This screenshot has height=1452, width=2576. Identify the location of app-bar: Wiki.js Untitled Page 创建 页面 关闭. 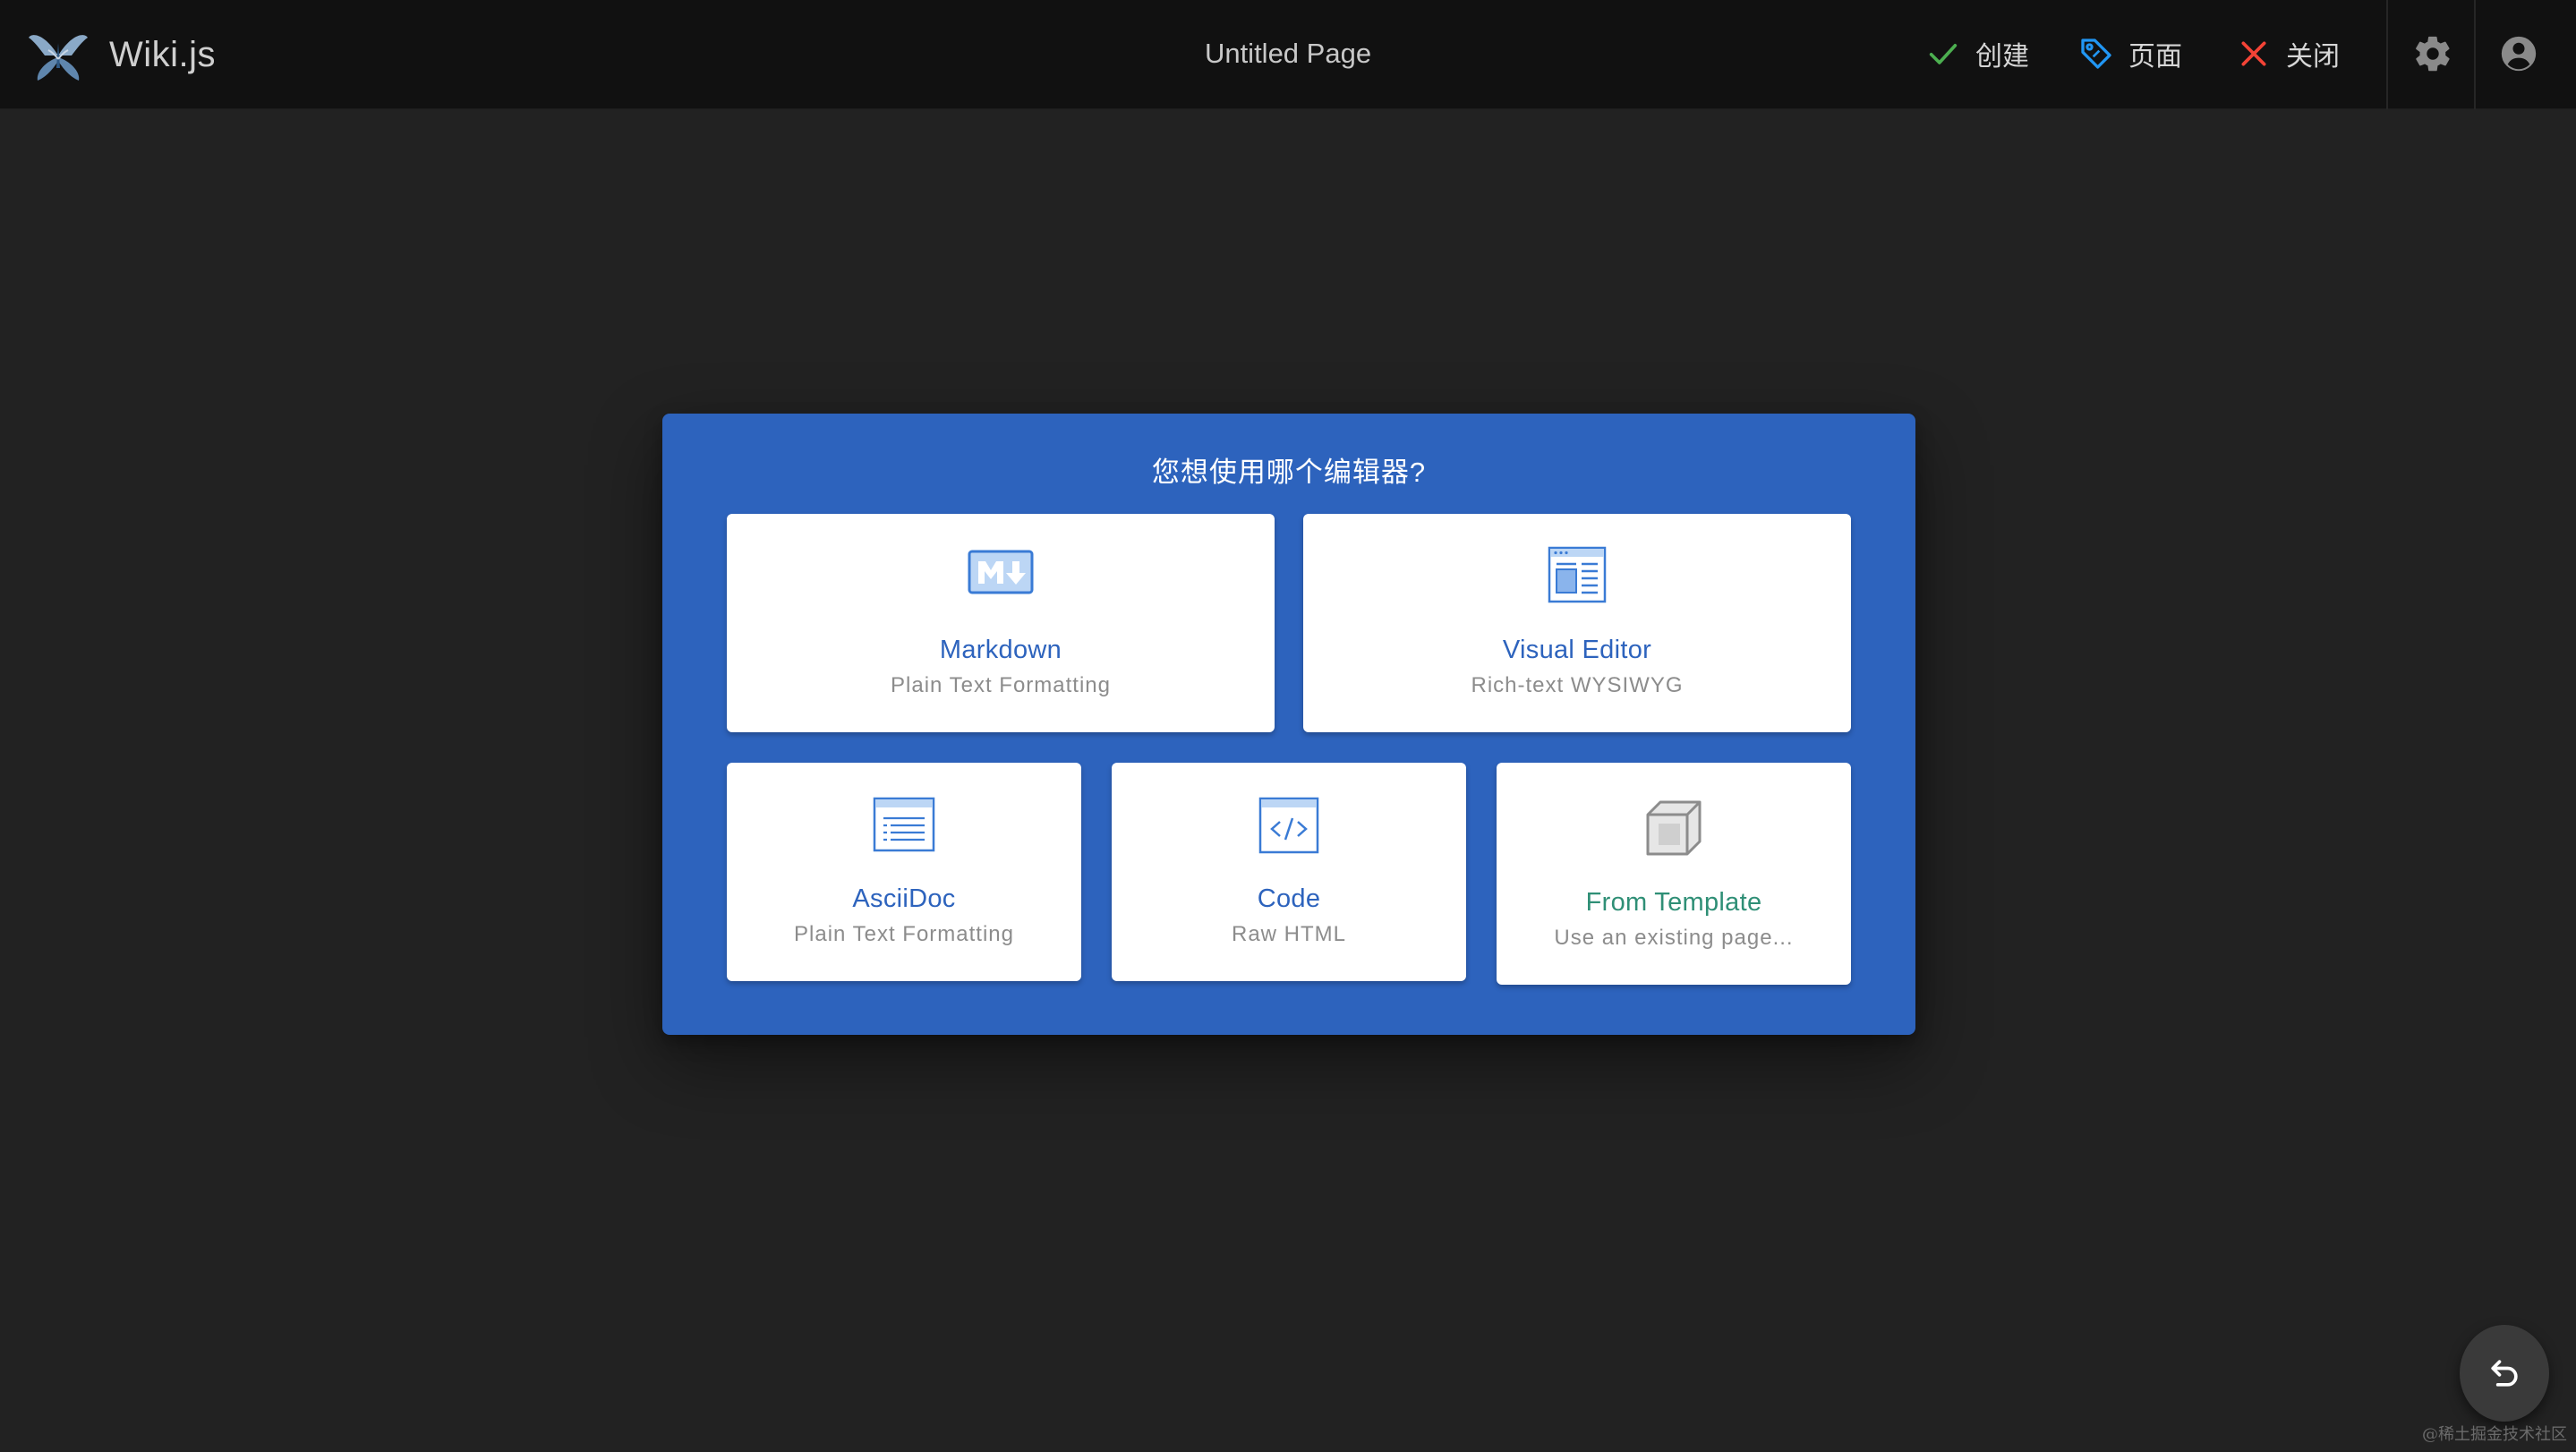
(1288, 54).